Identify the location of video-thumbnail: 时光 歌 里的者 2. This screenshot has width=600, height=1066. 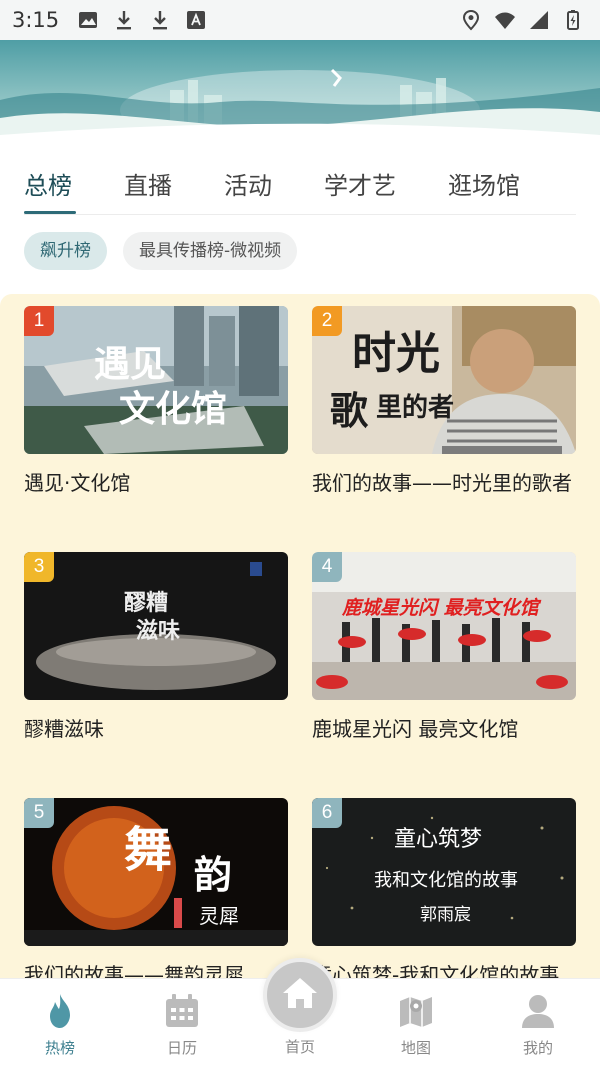
(444, 380).